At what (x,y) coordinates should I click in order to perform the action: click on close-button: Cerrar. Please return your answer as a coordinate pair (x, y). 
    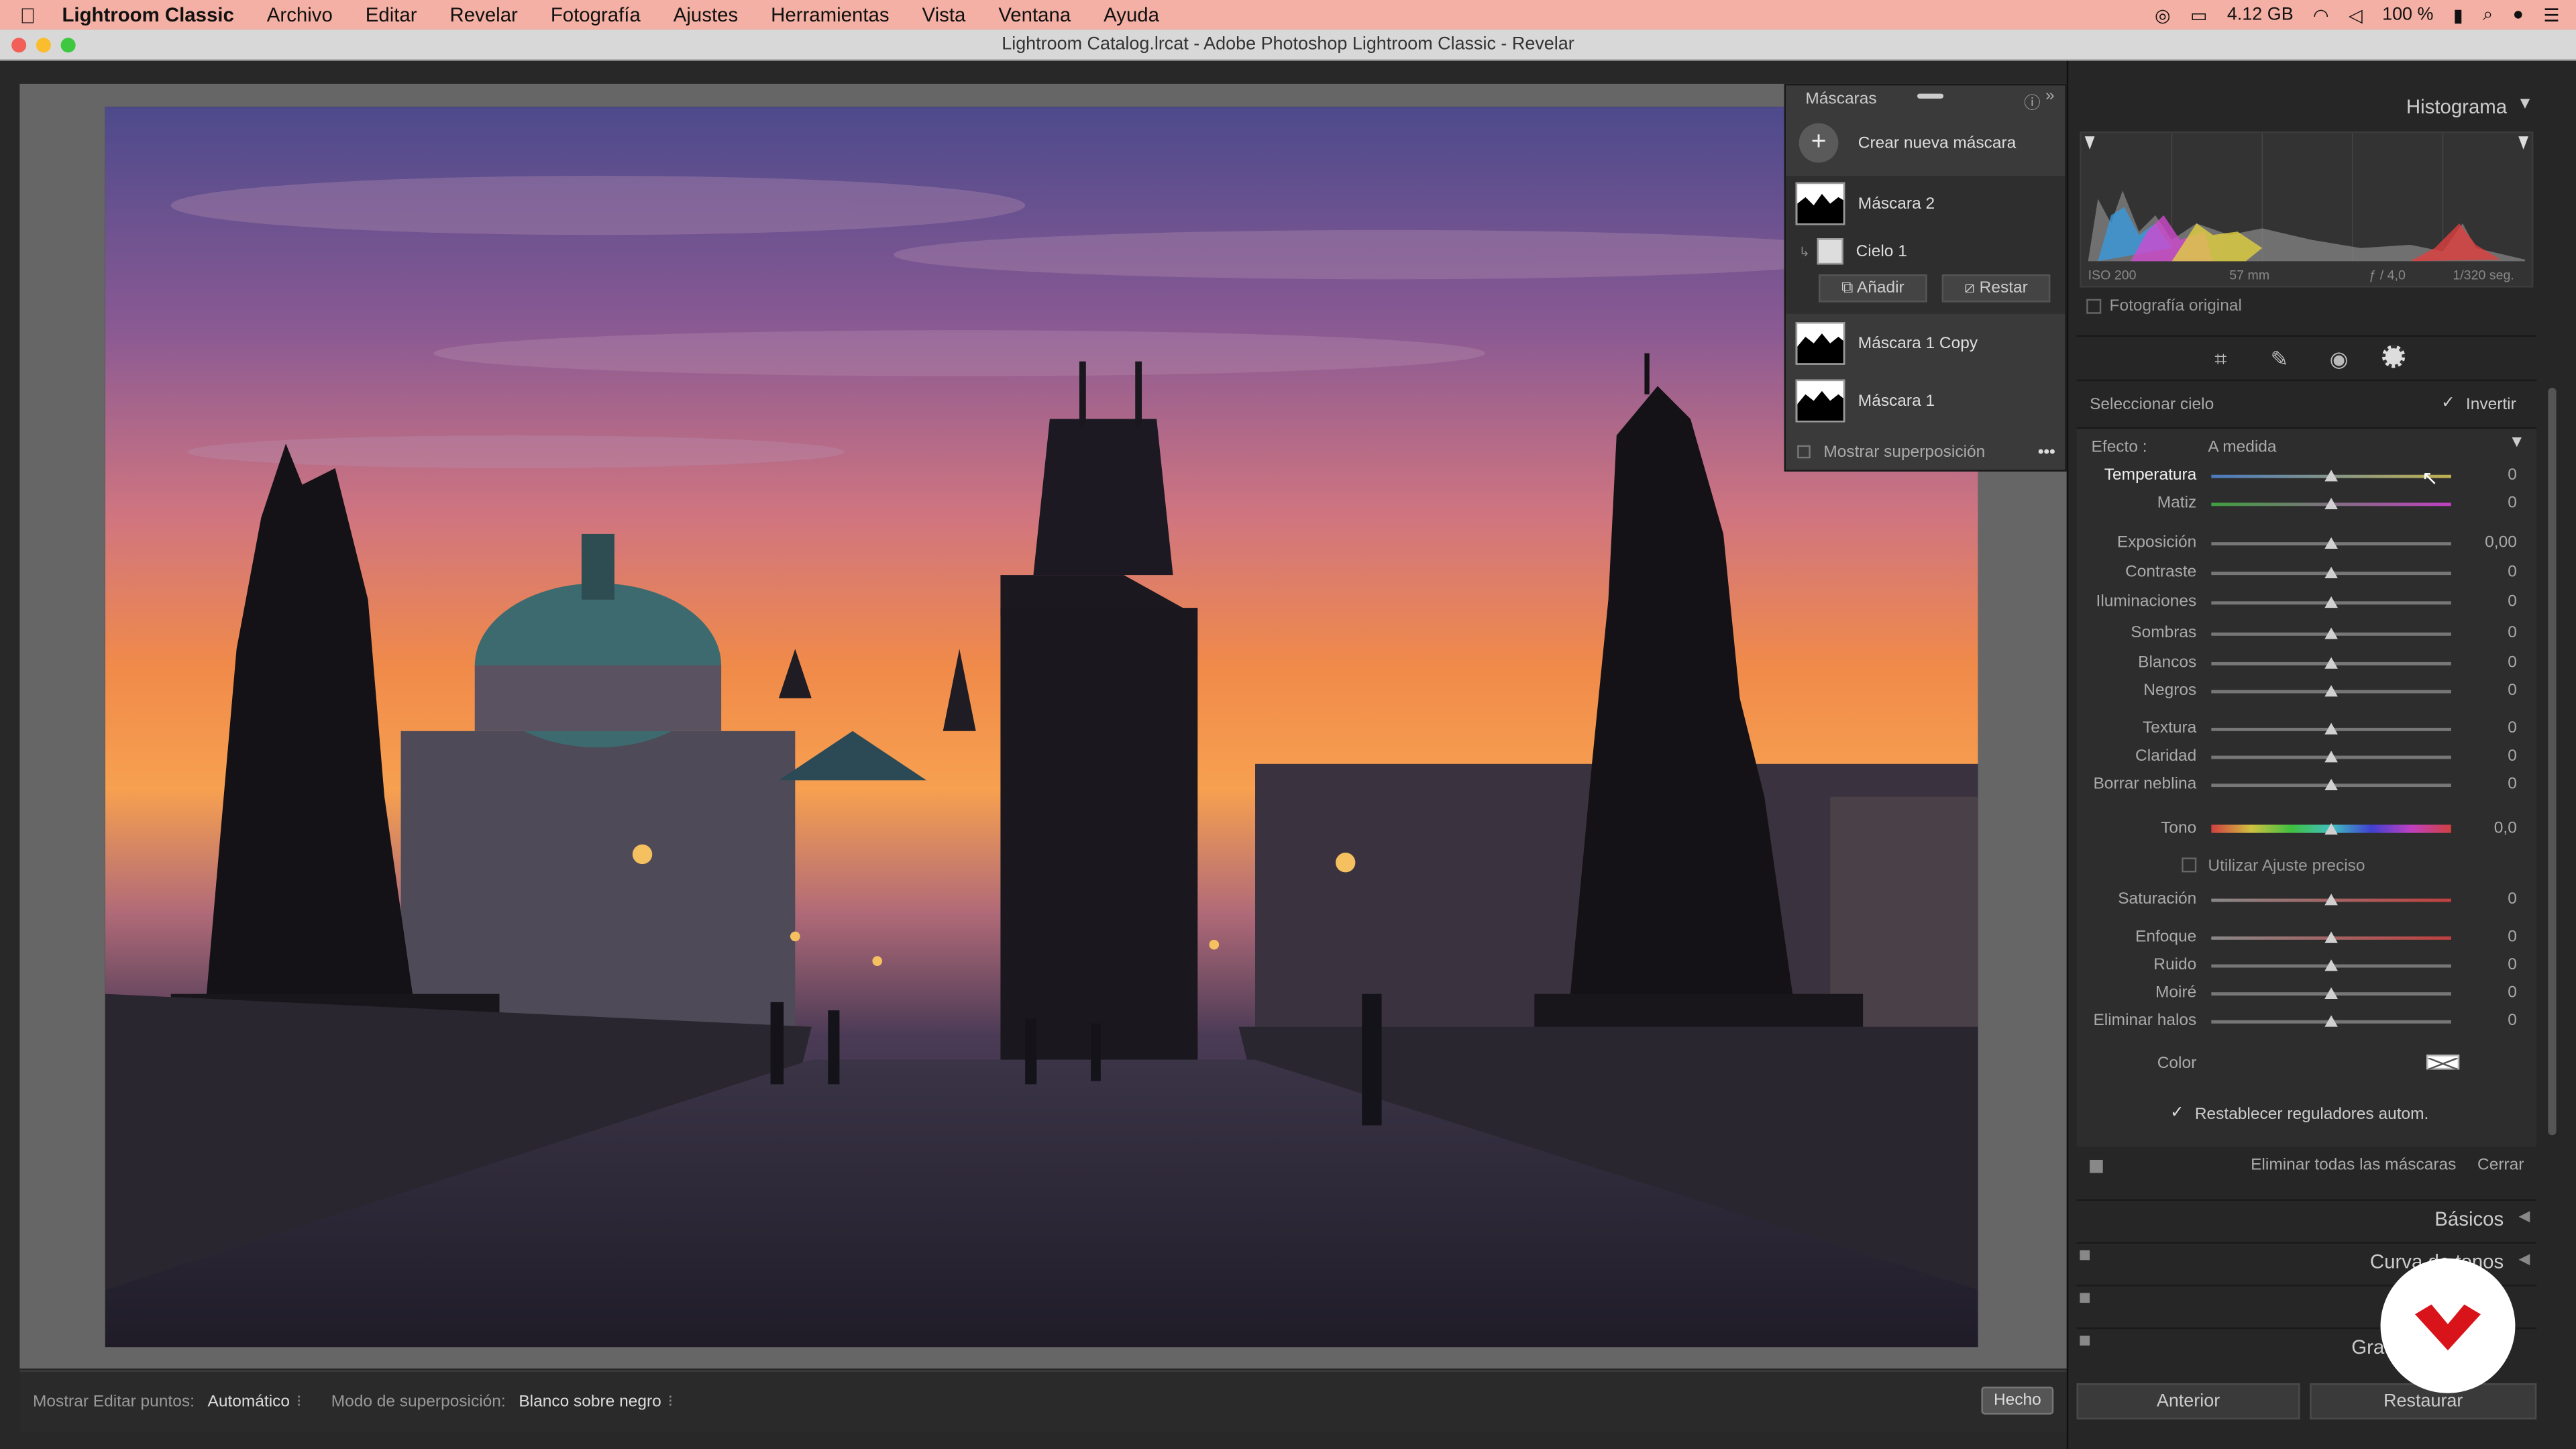
    Looking at the image, I should click on (2500, 1166).